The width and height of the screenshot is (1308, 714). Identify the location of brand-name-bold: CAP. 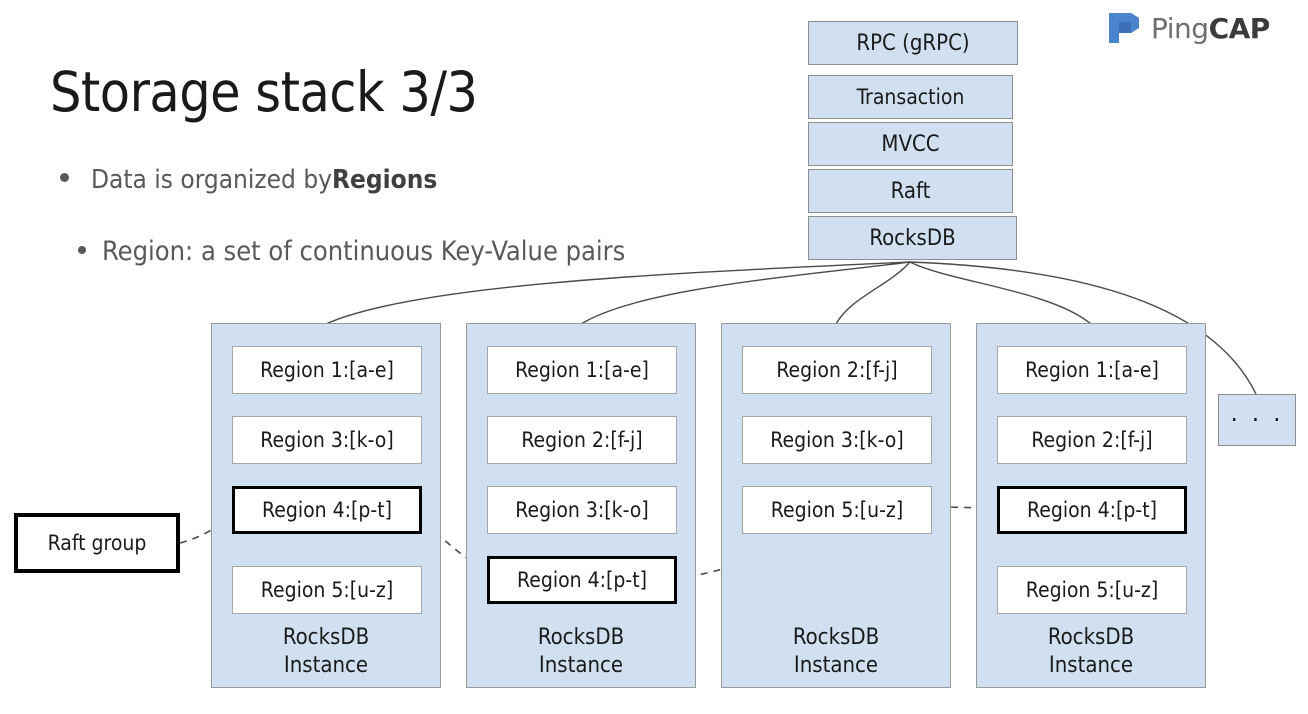
(1239, 28).